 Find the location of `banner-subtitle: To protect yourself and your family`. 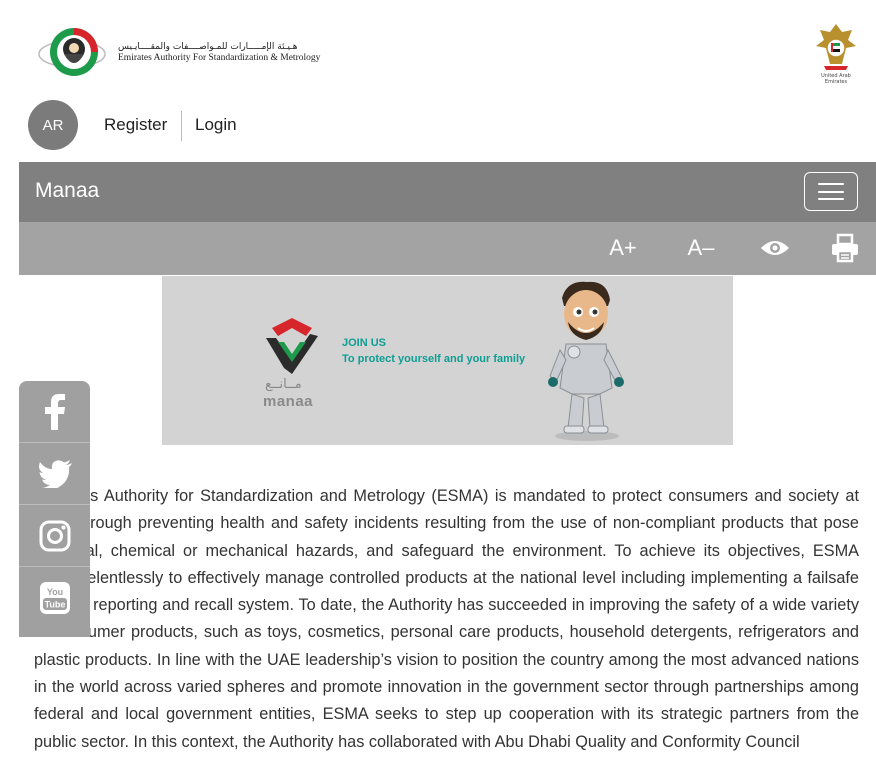

banner-subtitle: To protect yourself and your family is located at coordinates (434, 359).